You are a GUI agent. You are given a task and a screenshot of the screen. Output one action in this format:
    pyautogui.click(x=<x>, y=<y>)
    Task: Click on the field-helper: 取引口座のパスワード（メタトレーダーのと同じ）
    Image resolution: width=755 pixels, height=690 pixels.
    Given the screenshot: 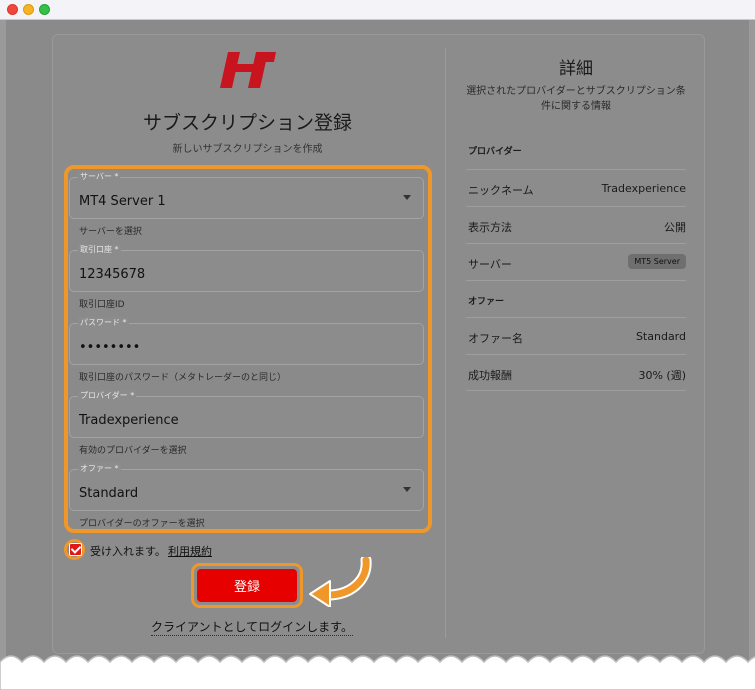 What is the action you would take?
    pyautogui.click(x=183, y=378)
    